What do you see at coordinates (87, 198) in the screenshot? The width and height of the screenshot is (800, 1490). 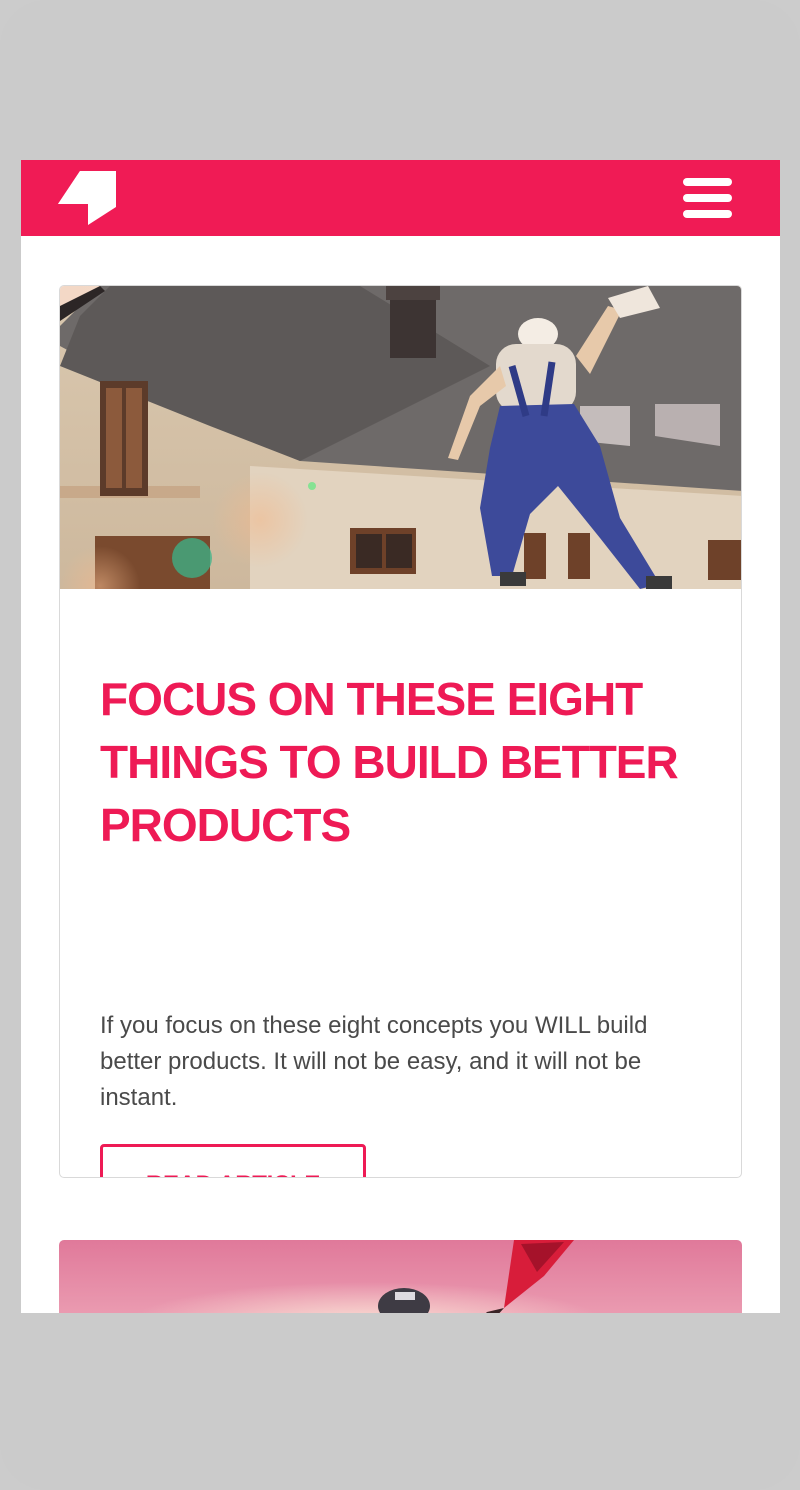 I see `arrow-logo-icon` at bounding box center [87, 198].